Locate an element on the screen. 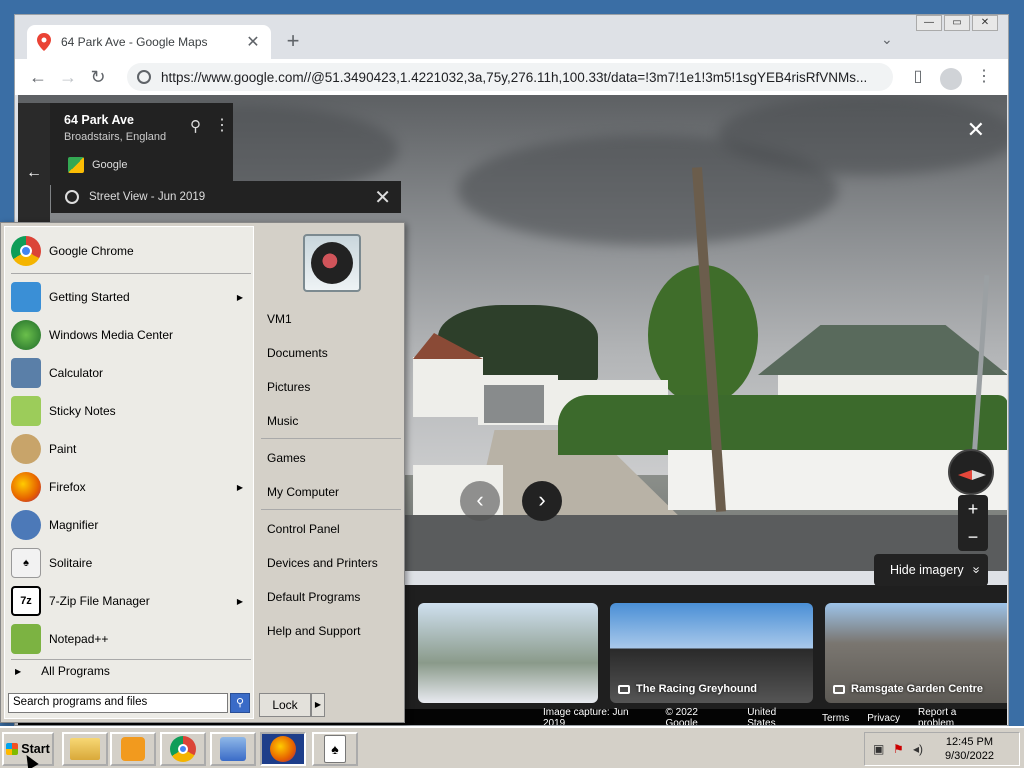 Image resolution: width=1024 pixels, height=768 pixels. photo-thumbnail is located at coordinates (508, 653).